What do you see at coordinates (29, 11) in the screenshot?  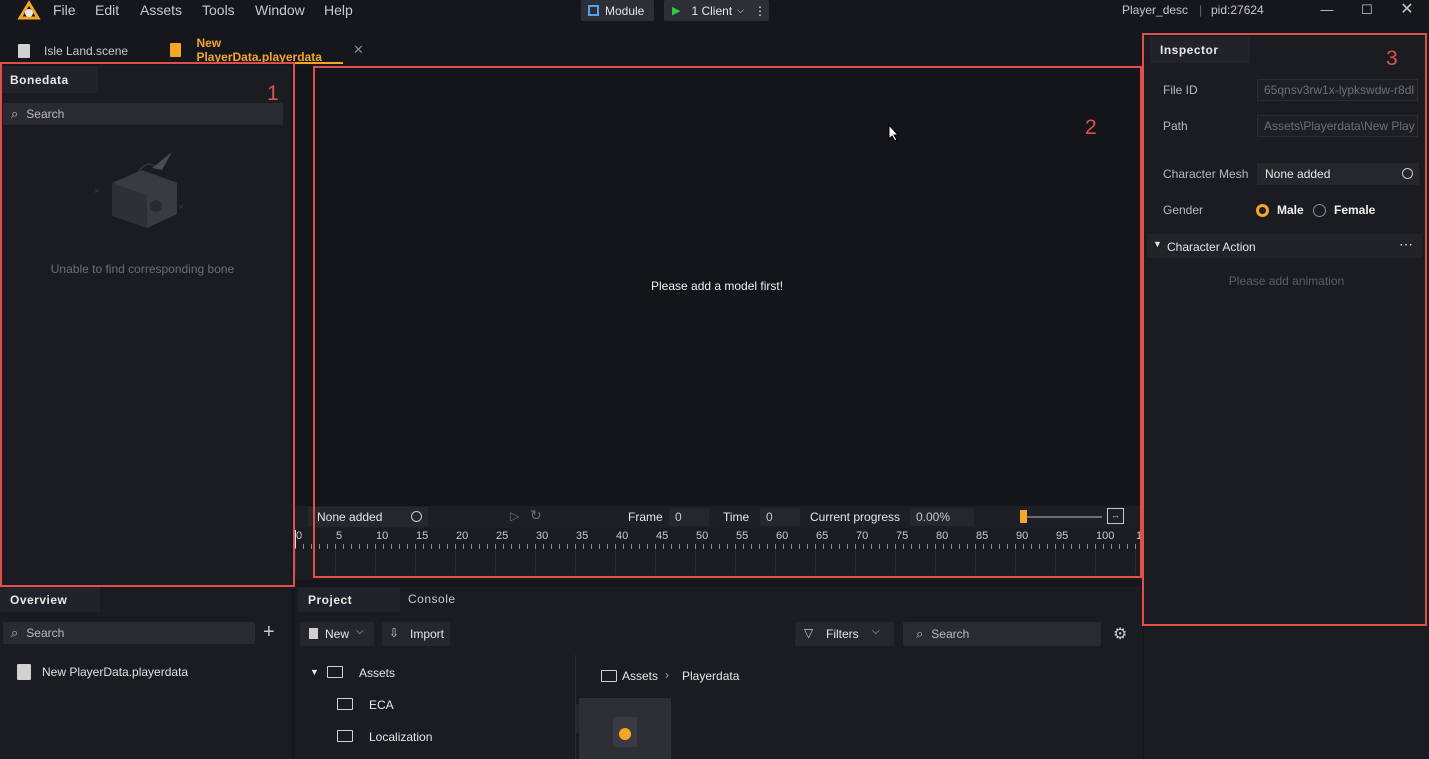 I see `app-logo-icon` at bounding box center [29, 11].